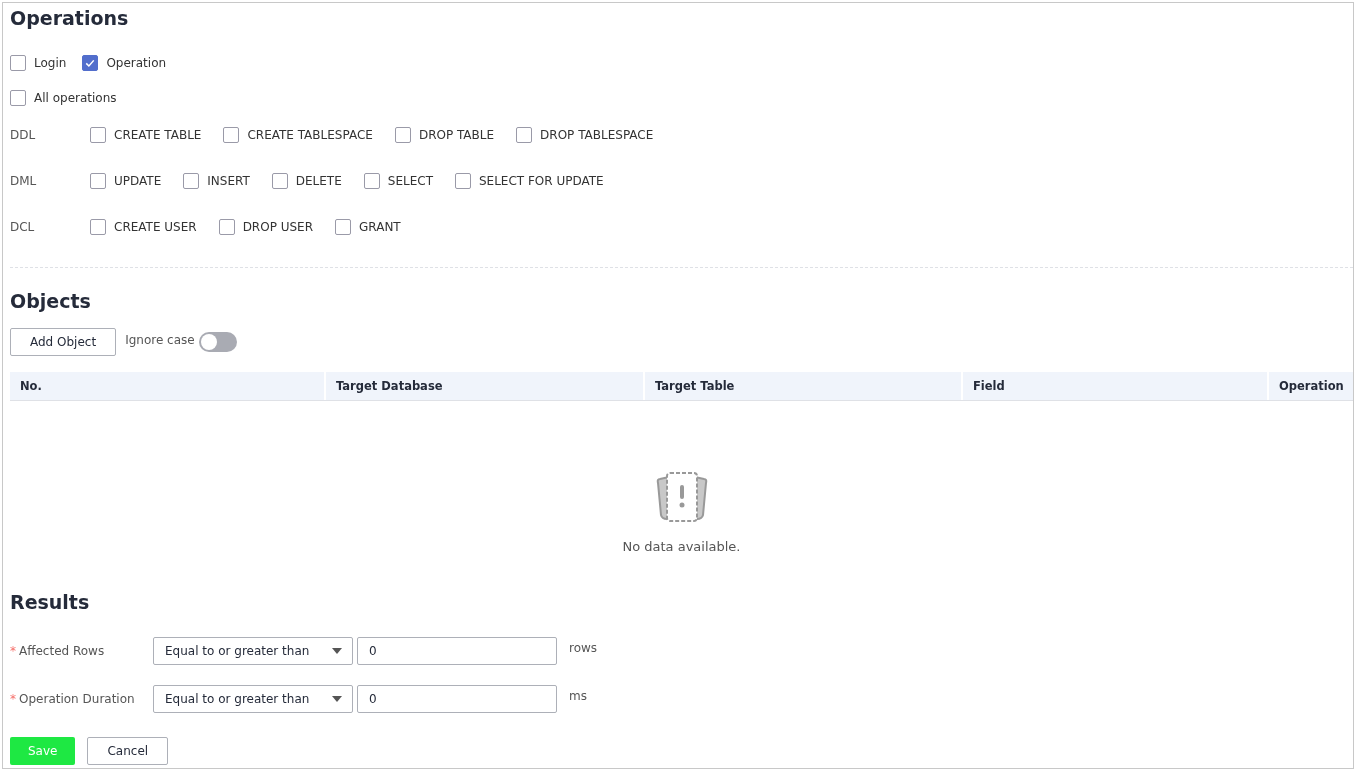  I want to click on field-label: Operation Duration, so click(77, 699).